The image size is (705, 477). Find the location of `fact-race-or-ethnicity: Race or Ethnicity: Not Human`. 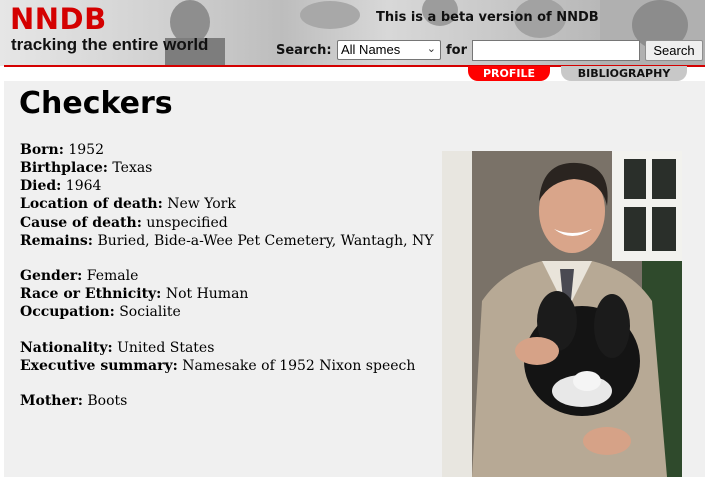

fact-race-or-ethnicity: Race or Ethnicity: Not Human is located at coordinates (134, 294).